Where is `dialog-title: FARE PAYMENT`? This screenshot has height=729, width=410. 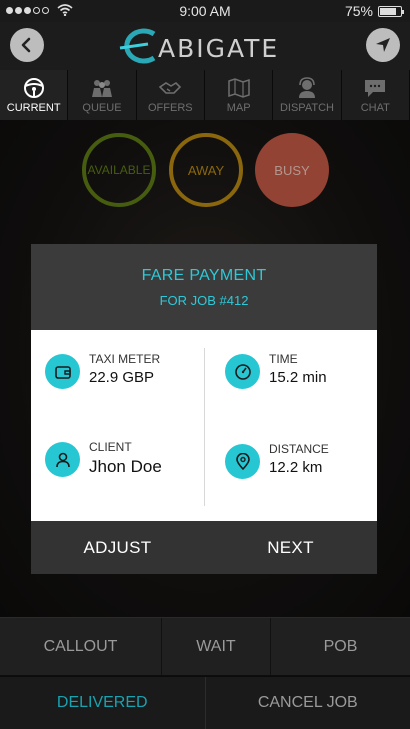
dialog-title: FARE PAYMENT is located at coordinates (204, 275).